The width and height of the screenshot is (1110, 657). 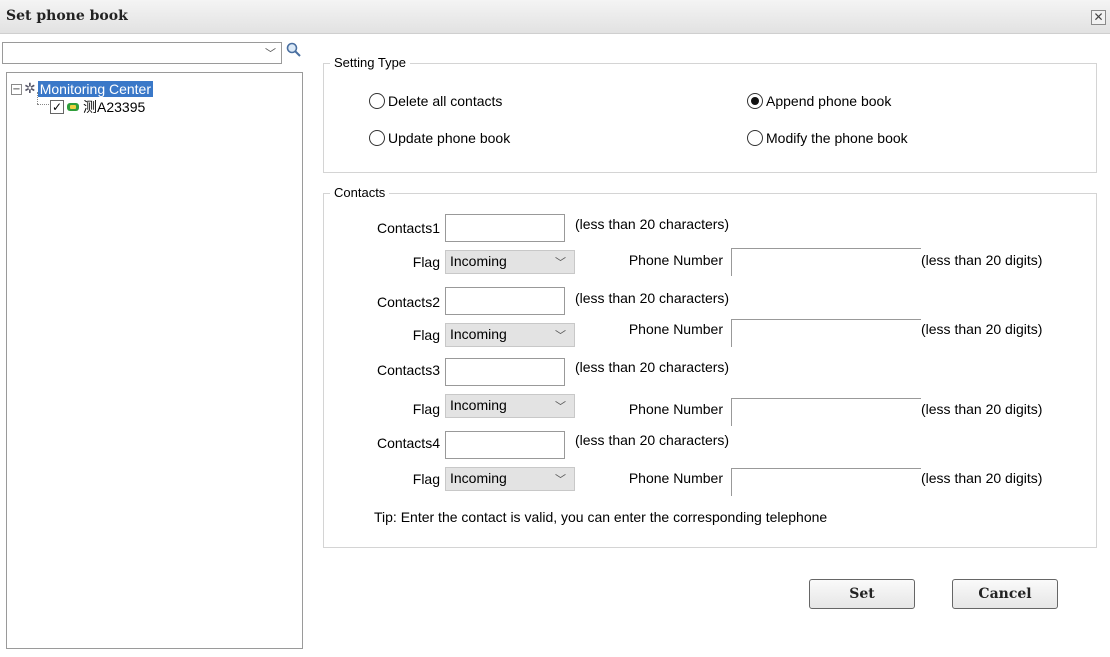 What do you see at coordinates (510, 262) in the screenshot?
I see `contacts1-flag-select: Incoming ﹀` at bounding box center [510, 262].